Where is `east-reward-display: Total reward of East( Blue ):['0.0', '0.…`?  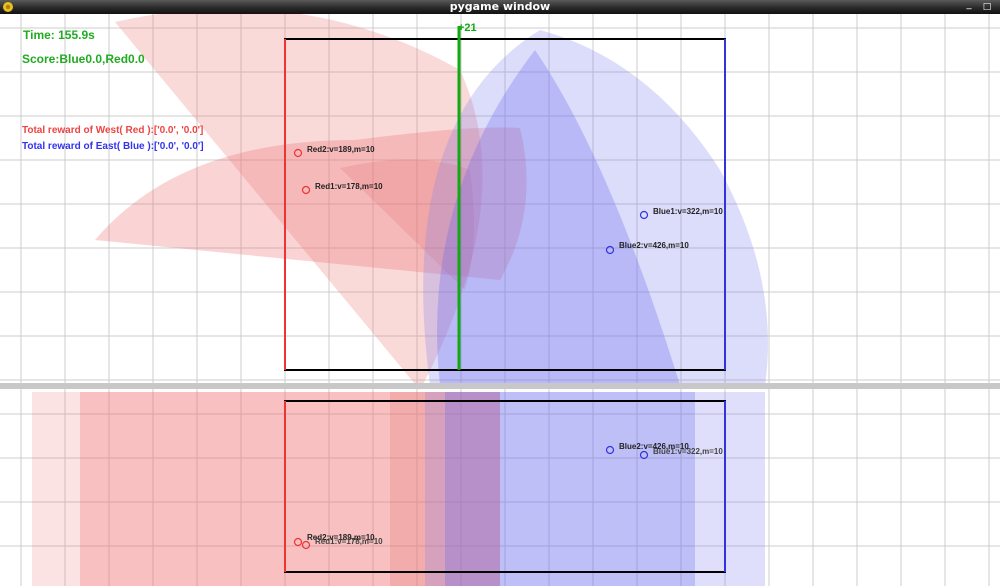
east-reward-display: Total reward of East( Blue ):['0.0', '0.… is located at coordinates (113, 146).